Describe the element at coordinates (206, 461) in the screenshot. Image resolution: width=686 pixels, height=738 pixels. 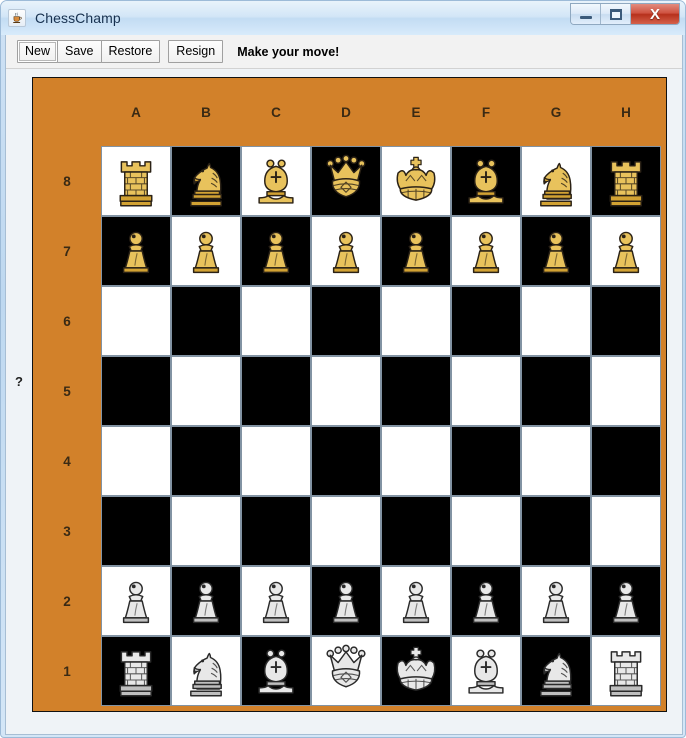
I see `square-b4` at that location.